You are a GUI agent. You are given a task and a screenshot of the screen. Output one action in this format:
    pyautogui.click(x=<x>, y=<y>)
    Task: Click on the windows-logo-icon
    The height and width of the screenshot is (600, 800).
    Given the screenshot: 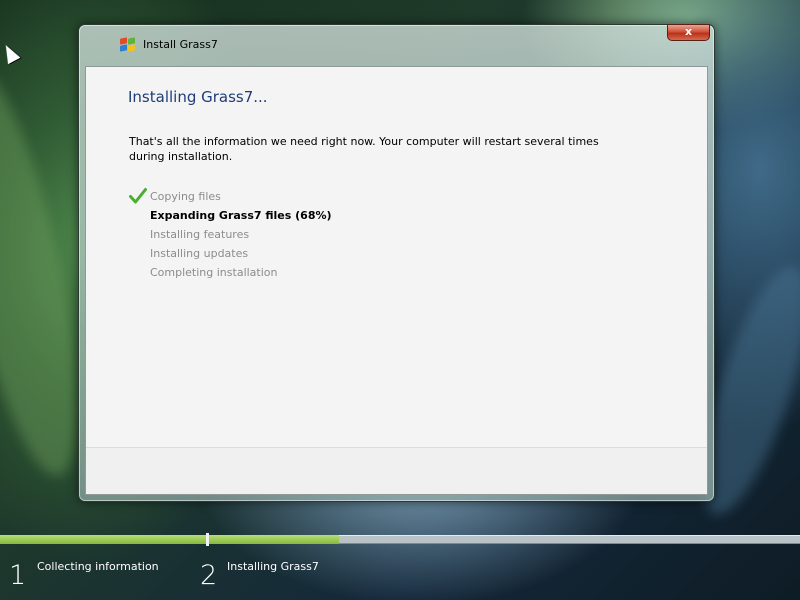 What is the action you would take?
    pyautogui.click(x=128, y=44)
    